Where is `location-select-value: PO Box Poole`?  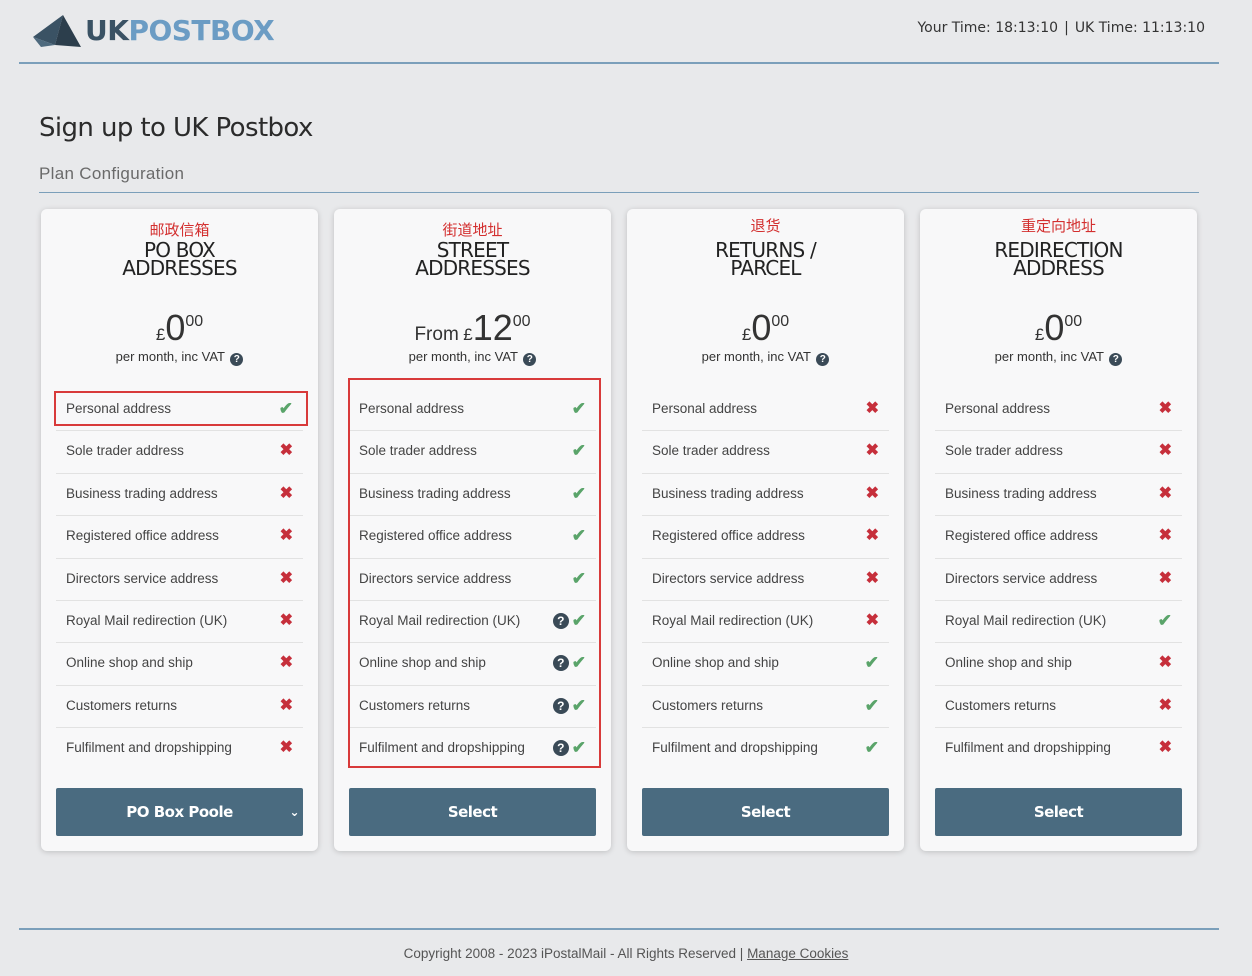
location-select-value: PO Box Poole is located at coordinates (179, 812).